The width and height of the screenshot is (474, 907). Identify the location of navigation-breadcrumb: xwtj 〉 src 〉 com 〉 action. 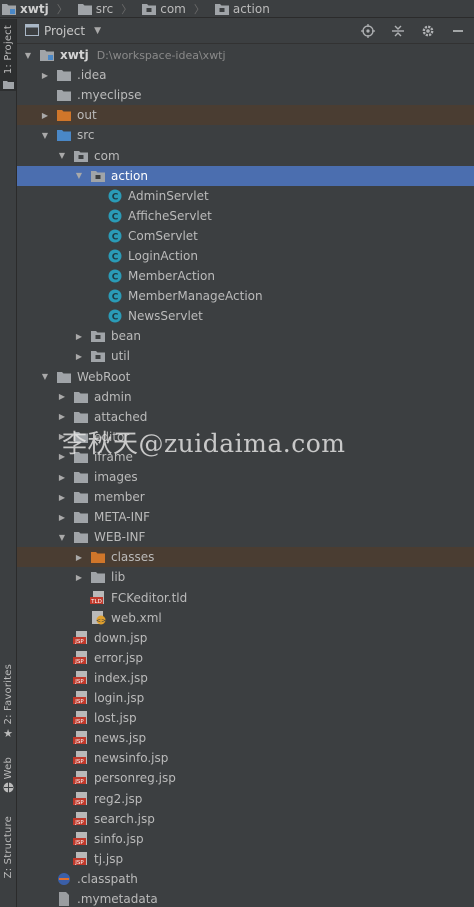
(237, 9).